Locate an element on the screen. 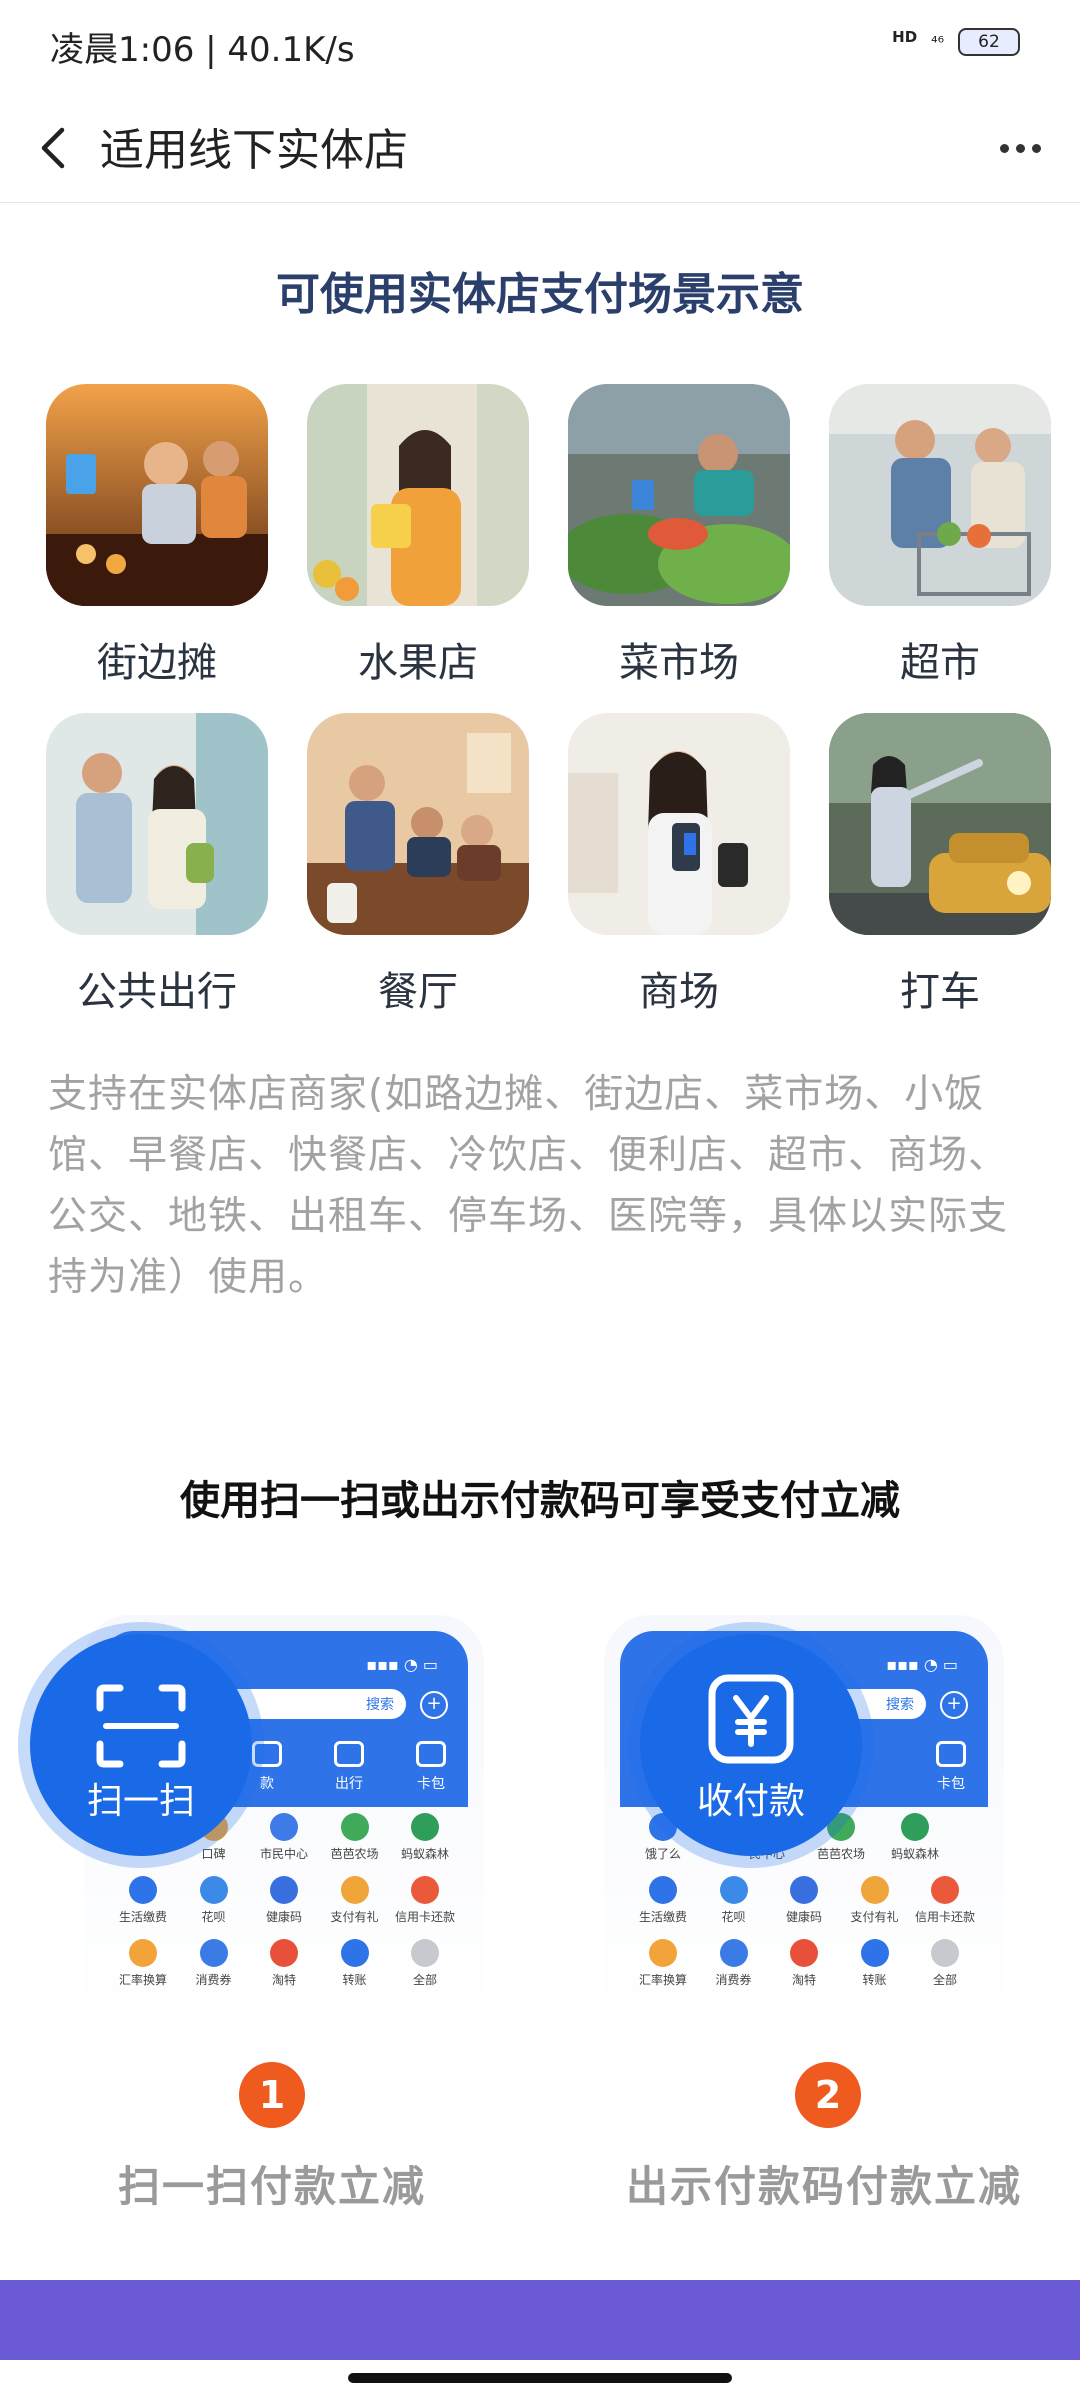 The height and width of the screenshot is (2400, 1080). scene-fruit-shop: 水果店 is located at coordinates (418, 536).